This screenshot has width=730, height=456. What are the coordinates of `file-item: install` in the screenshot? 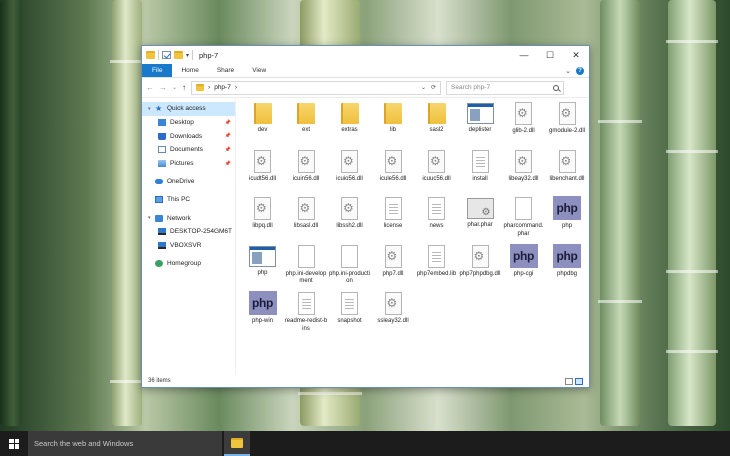 It's located at (480, 173).